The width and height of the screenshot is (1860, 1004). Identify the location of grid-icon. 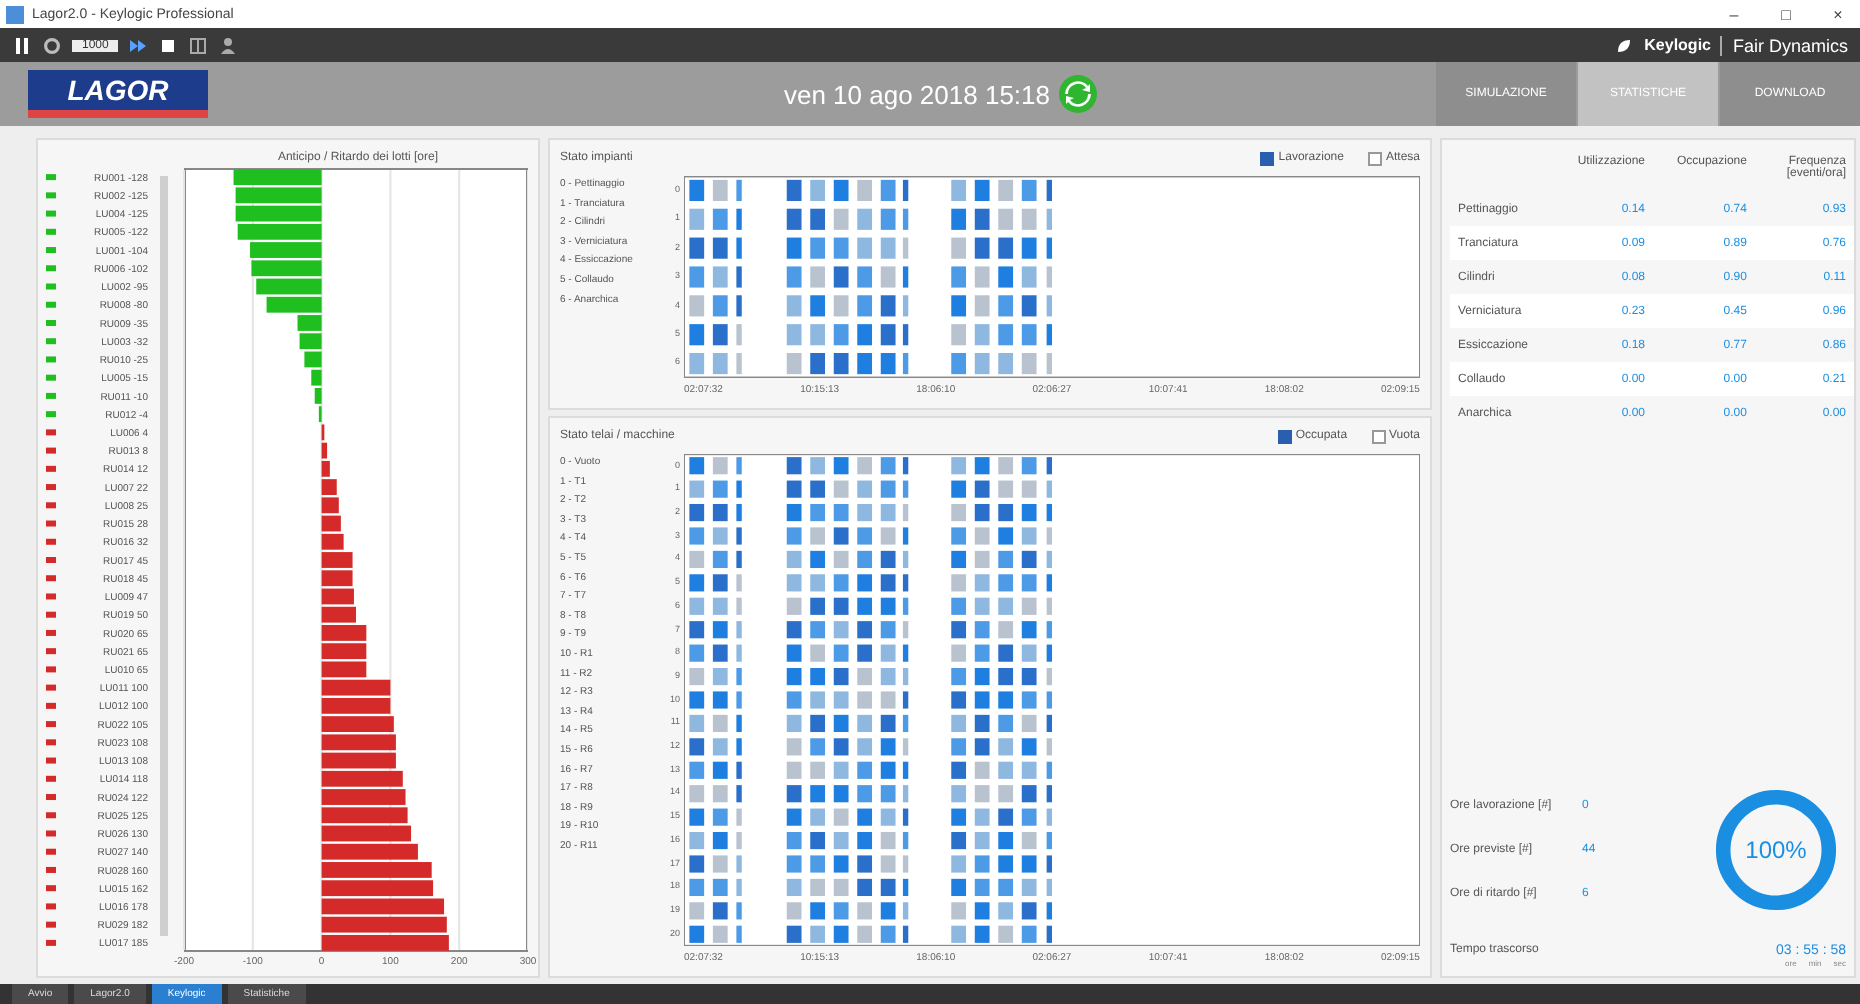
(198, 45).